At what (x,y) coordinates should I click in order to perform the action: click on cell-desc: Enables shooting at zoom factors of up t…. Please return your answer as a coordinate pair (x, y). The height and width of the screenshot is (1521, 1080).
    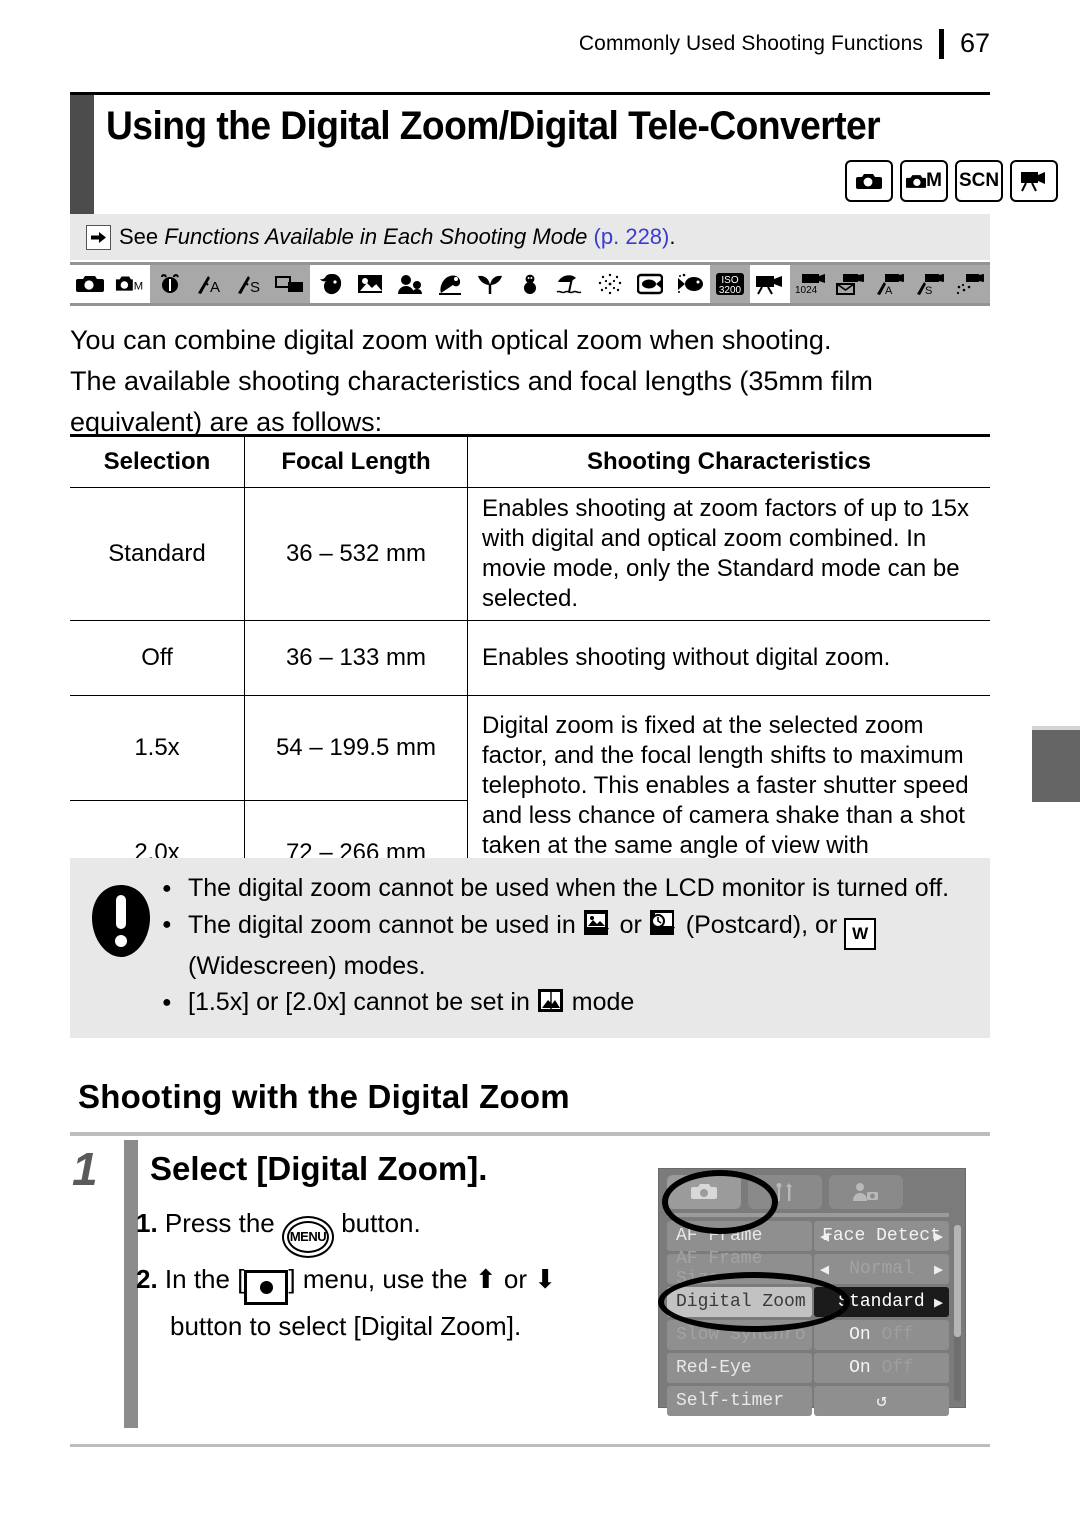
    Looking at the image, I should click on (728, 554).